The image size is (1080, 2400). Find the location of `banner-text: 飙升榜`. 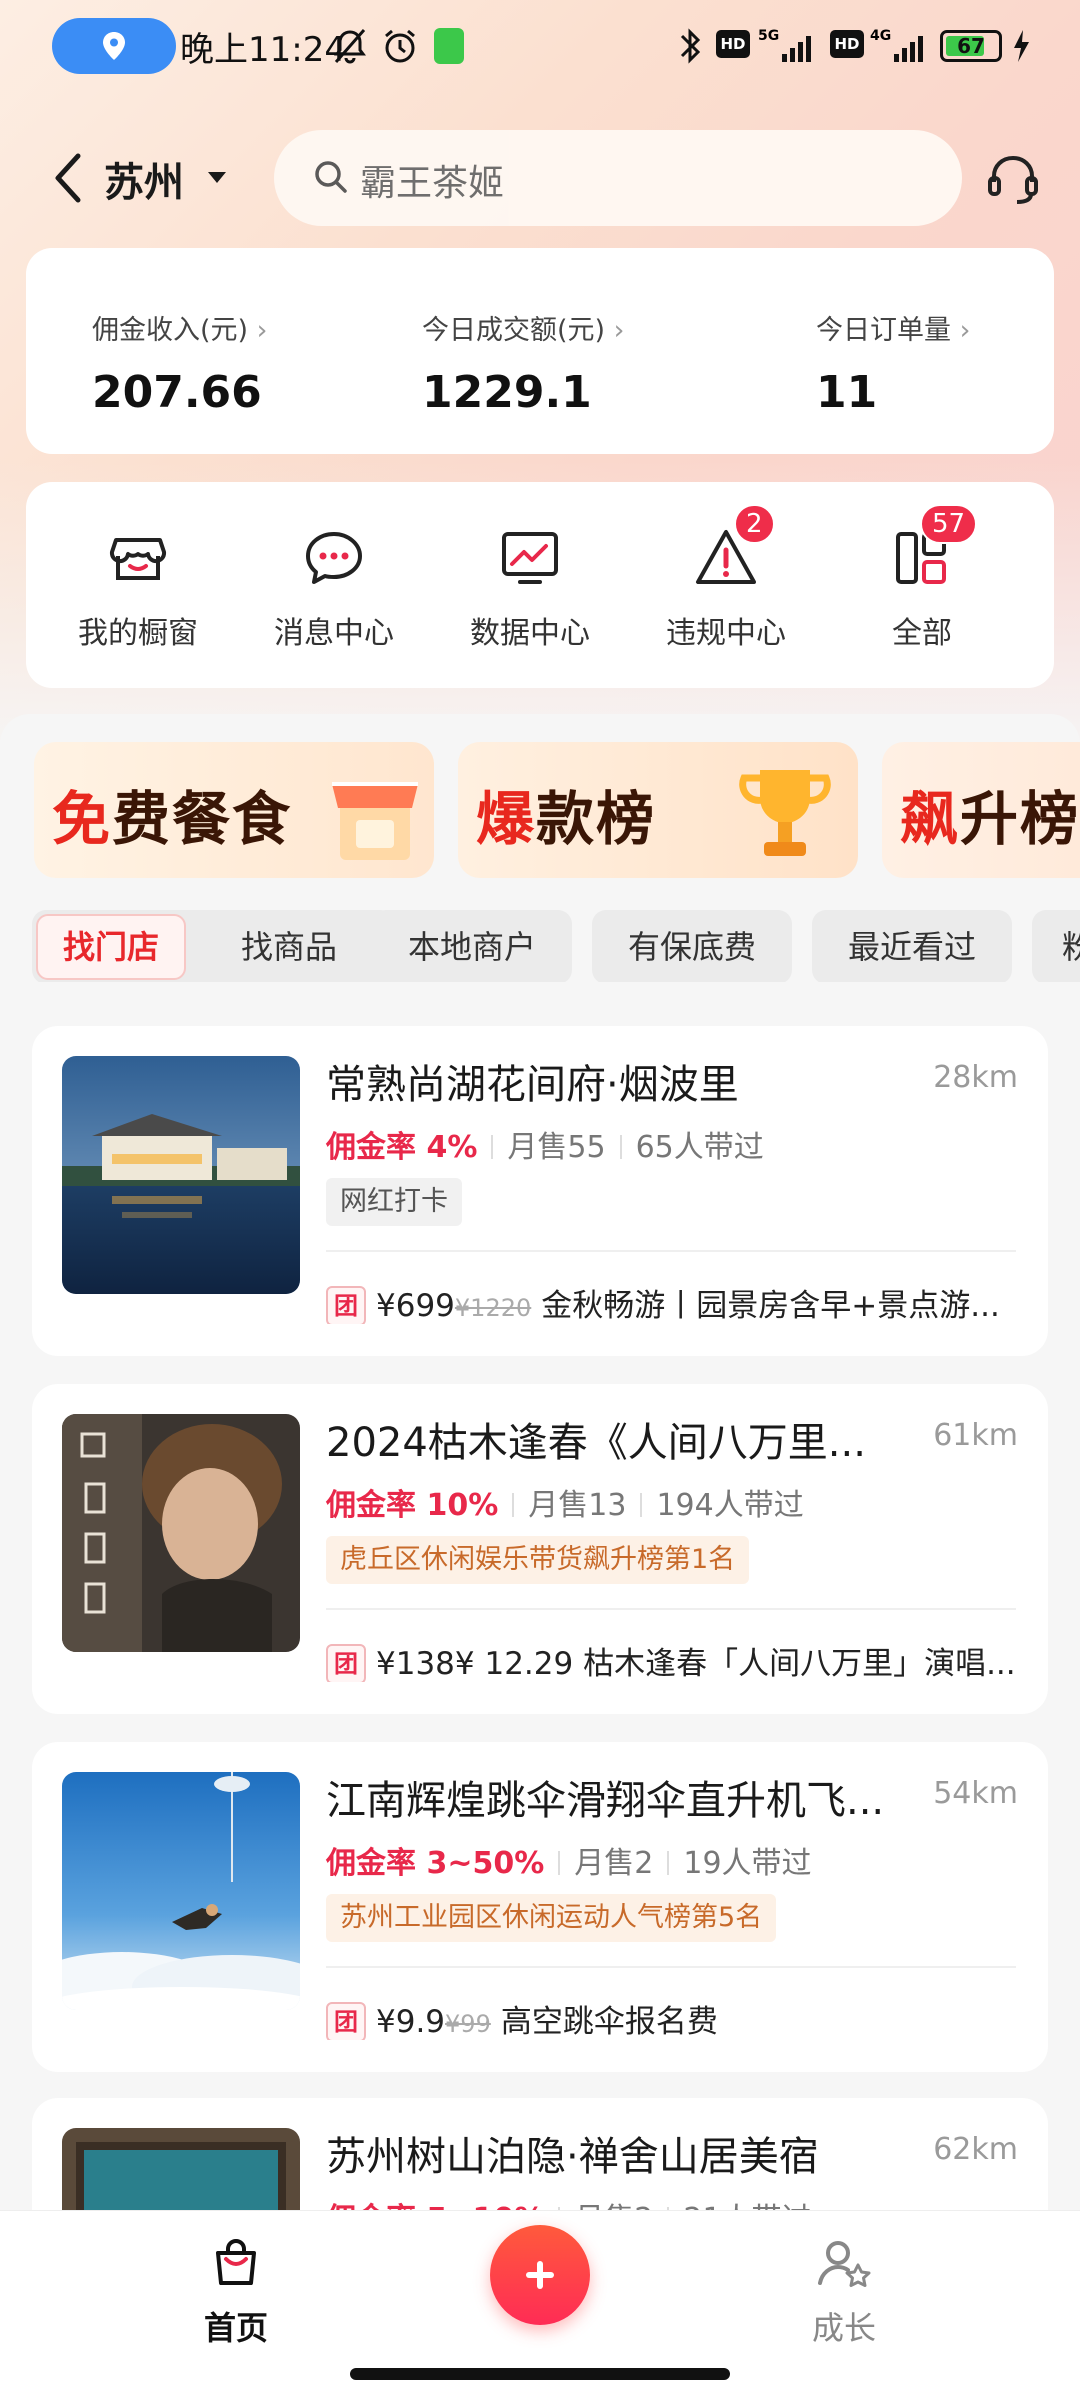

banner-text: 飙升榜 is located at coordinates (990, 819).